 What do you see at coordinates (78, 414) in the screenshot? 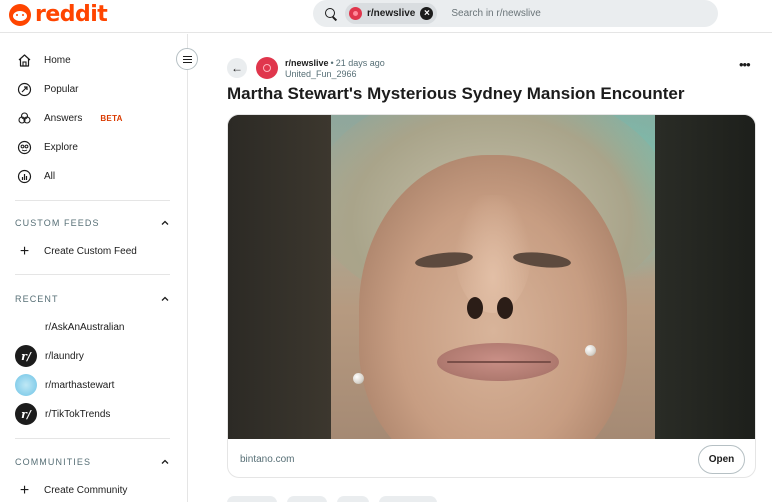
I see `recent-item-label: r/TikTokTrends` at bounding box center [78, 414].